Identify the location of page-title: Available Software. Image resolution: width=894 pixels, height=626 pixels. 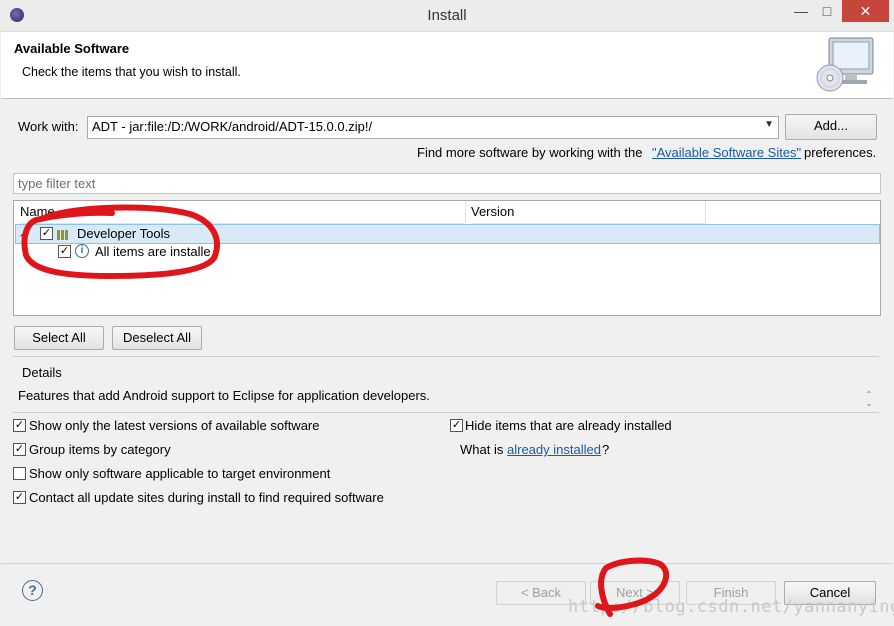
(72, 48).